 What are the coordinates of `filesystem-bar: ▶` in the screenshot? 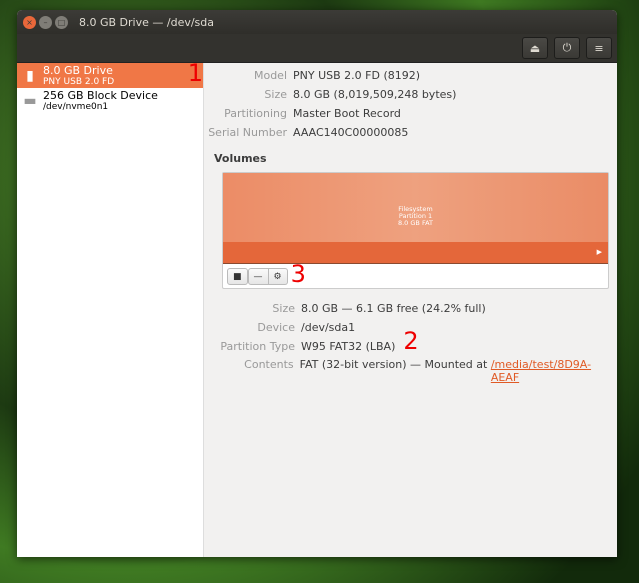 It's located at (415, 253).